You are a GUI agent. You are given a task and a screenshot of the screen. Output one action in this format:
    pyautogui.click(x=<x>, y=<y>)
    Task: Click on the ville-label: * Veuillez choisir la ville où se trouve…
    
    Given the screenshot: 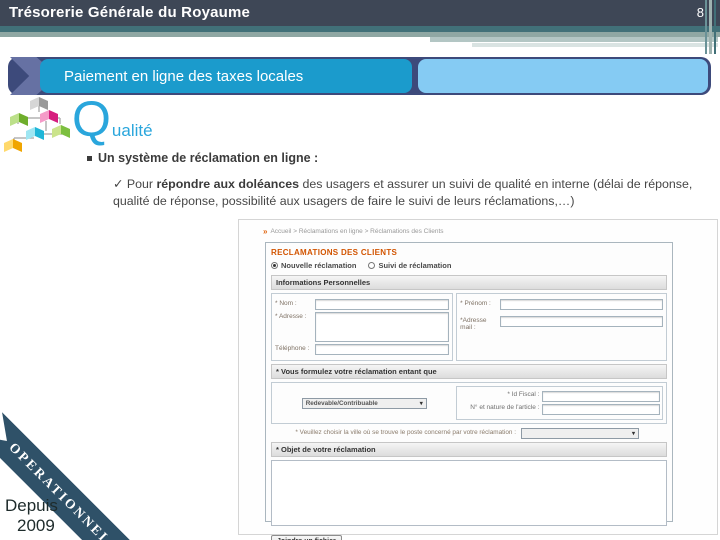 What is the action you would take?
    pyautogui.click(x=405, y=433)
    